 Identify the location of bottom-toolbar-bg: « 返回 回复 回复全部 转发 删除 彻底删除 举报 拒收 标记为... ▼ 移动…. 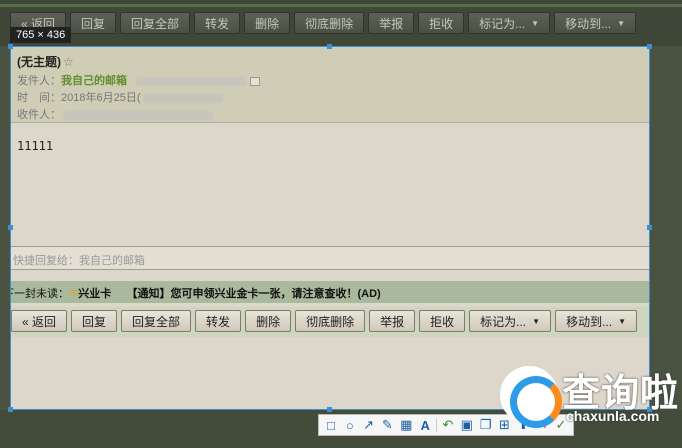
(330, 322).